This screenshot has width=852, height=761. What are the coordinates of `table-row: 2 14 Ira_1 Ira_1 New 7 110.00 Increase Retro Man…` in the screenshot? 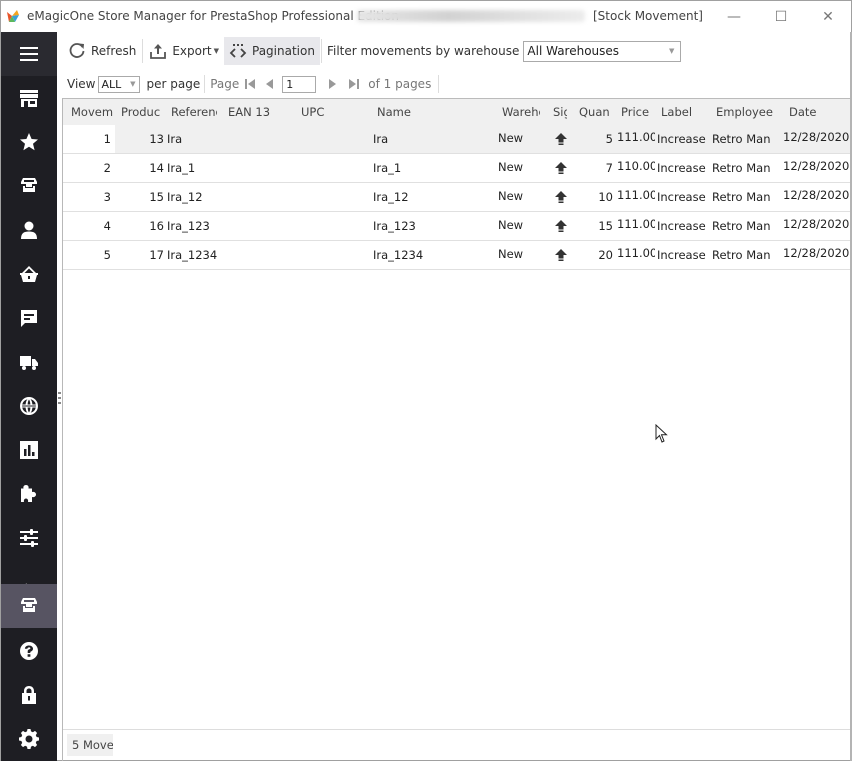 It's located at (457, 168).